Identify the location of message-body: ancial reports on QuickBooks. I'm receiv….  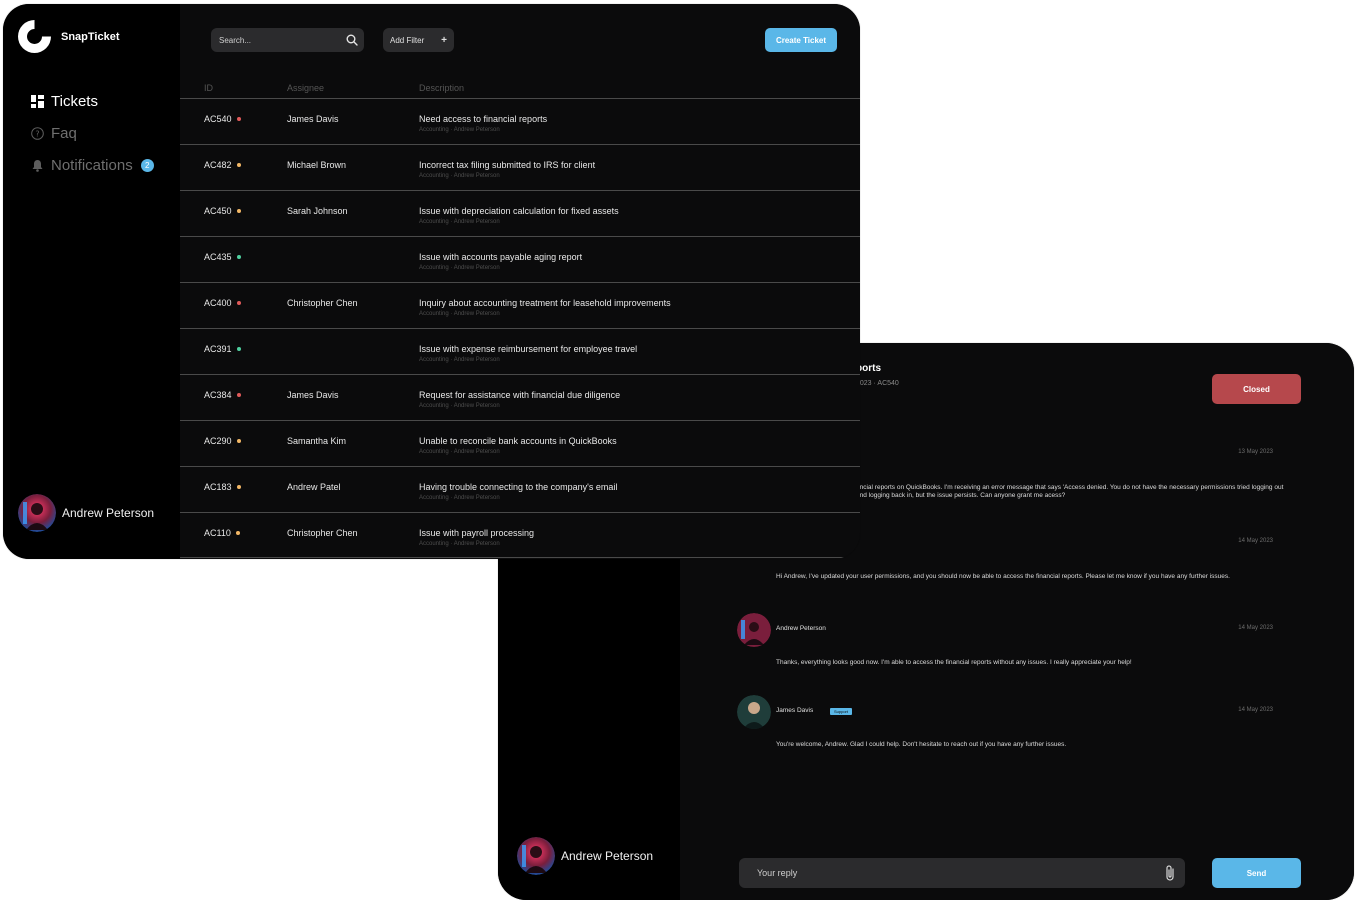
(1070, 491).